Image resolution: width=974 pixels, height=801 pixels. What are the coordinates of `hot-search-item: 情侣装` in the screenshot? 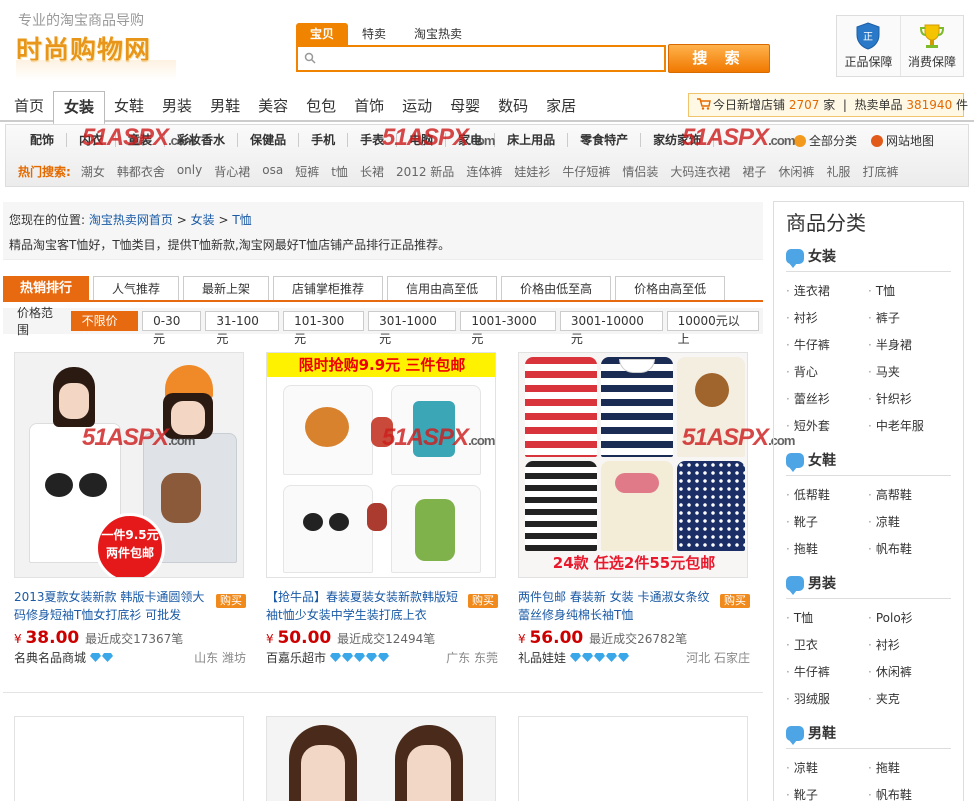 It's located at (640, 171).